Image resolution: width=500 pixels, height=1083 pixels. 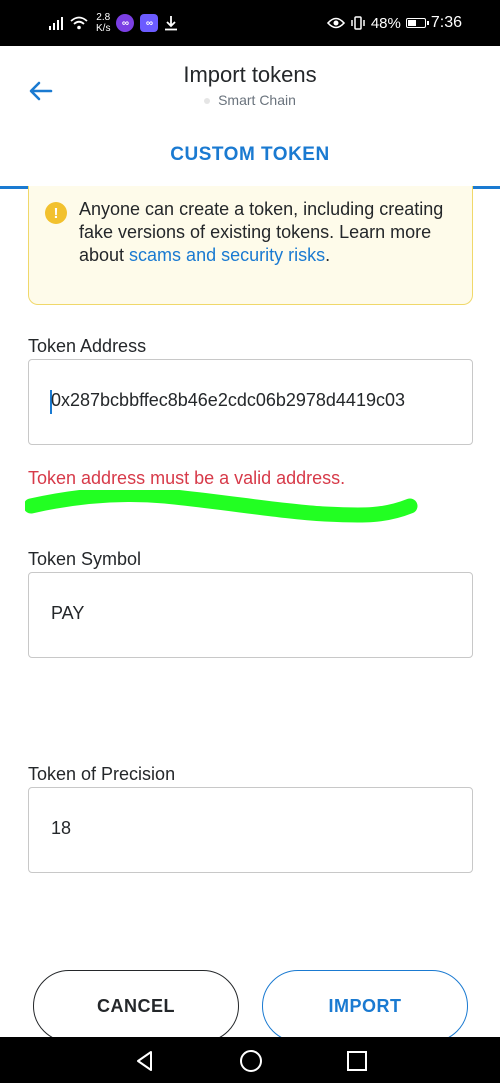 I want to click on nav-home-icon, so click(x=251, y=1061).